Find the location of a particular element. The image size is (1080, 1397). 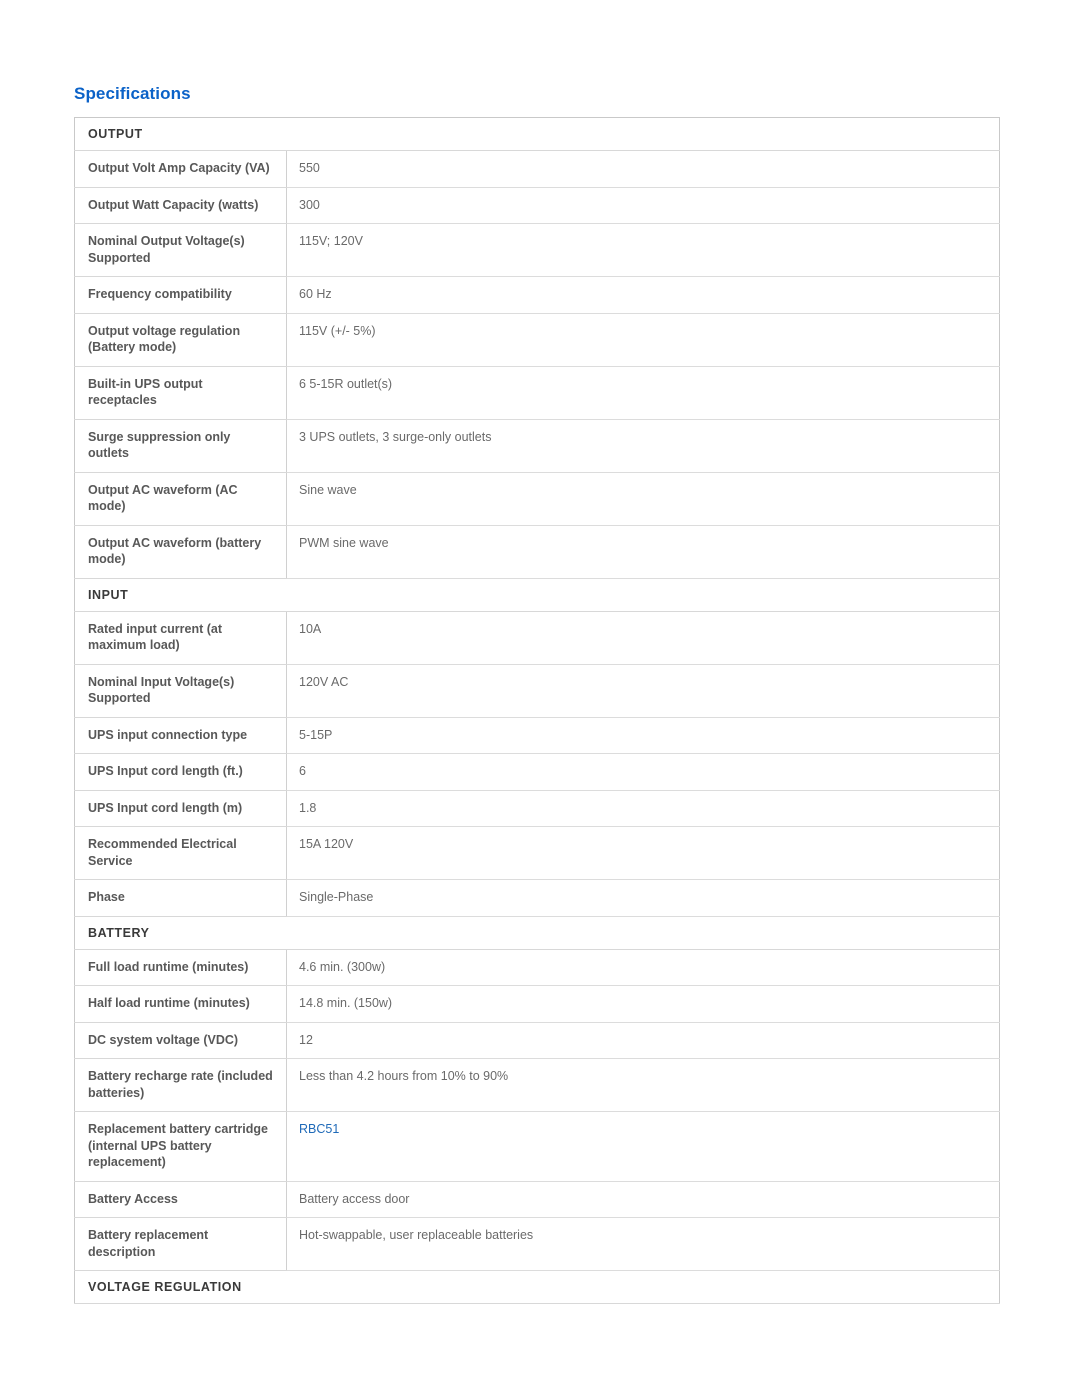

spec-value: 300 is located at coordinates (643, 205).